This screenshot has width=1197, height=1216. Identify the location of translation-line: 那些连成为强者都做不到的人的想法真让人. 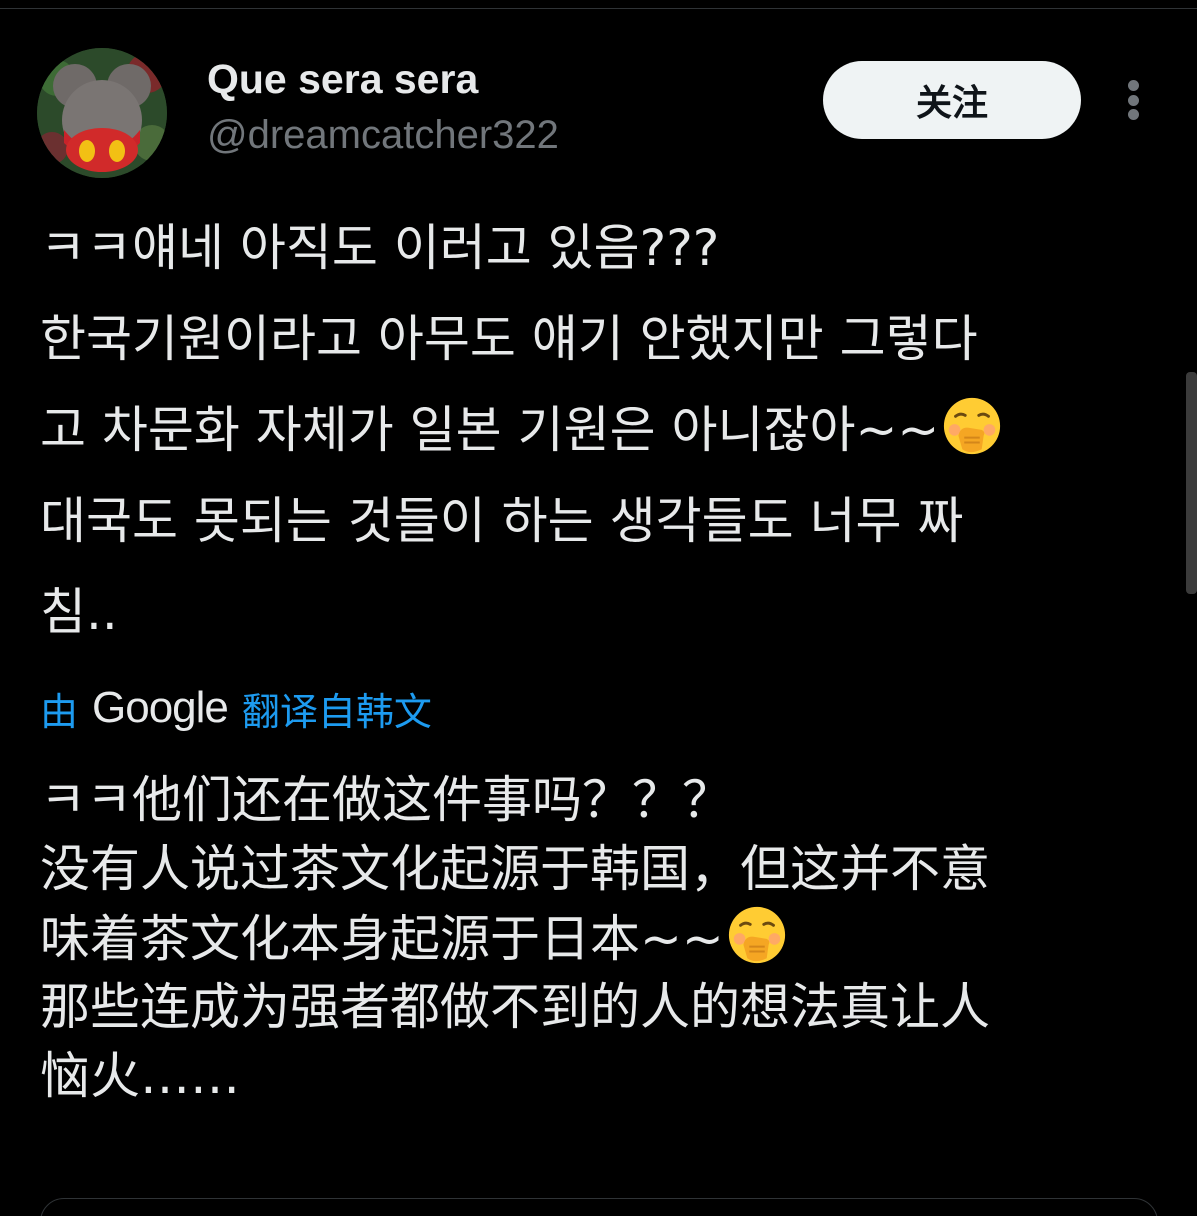
(515, 1007).